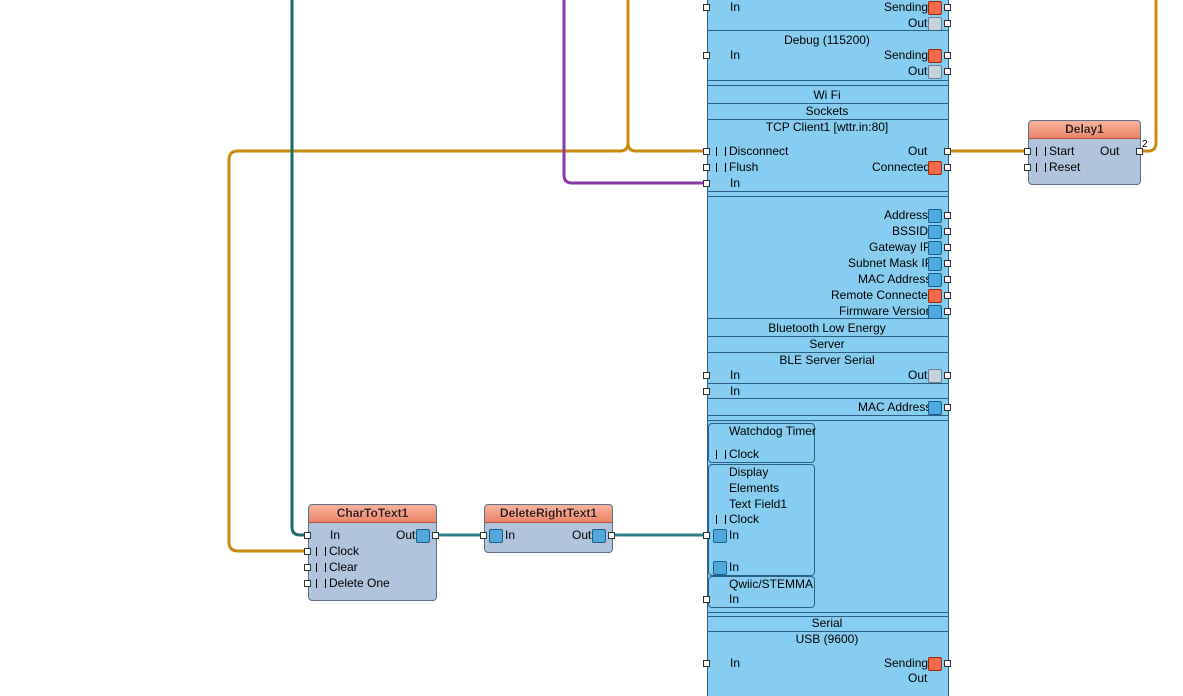 This screenshot has height=696, width=1183. What do you see at coordinates (735, 391) in the screenshot?
I see `ble-in2-label: In` at bounding box center [735, 391].